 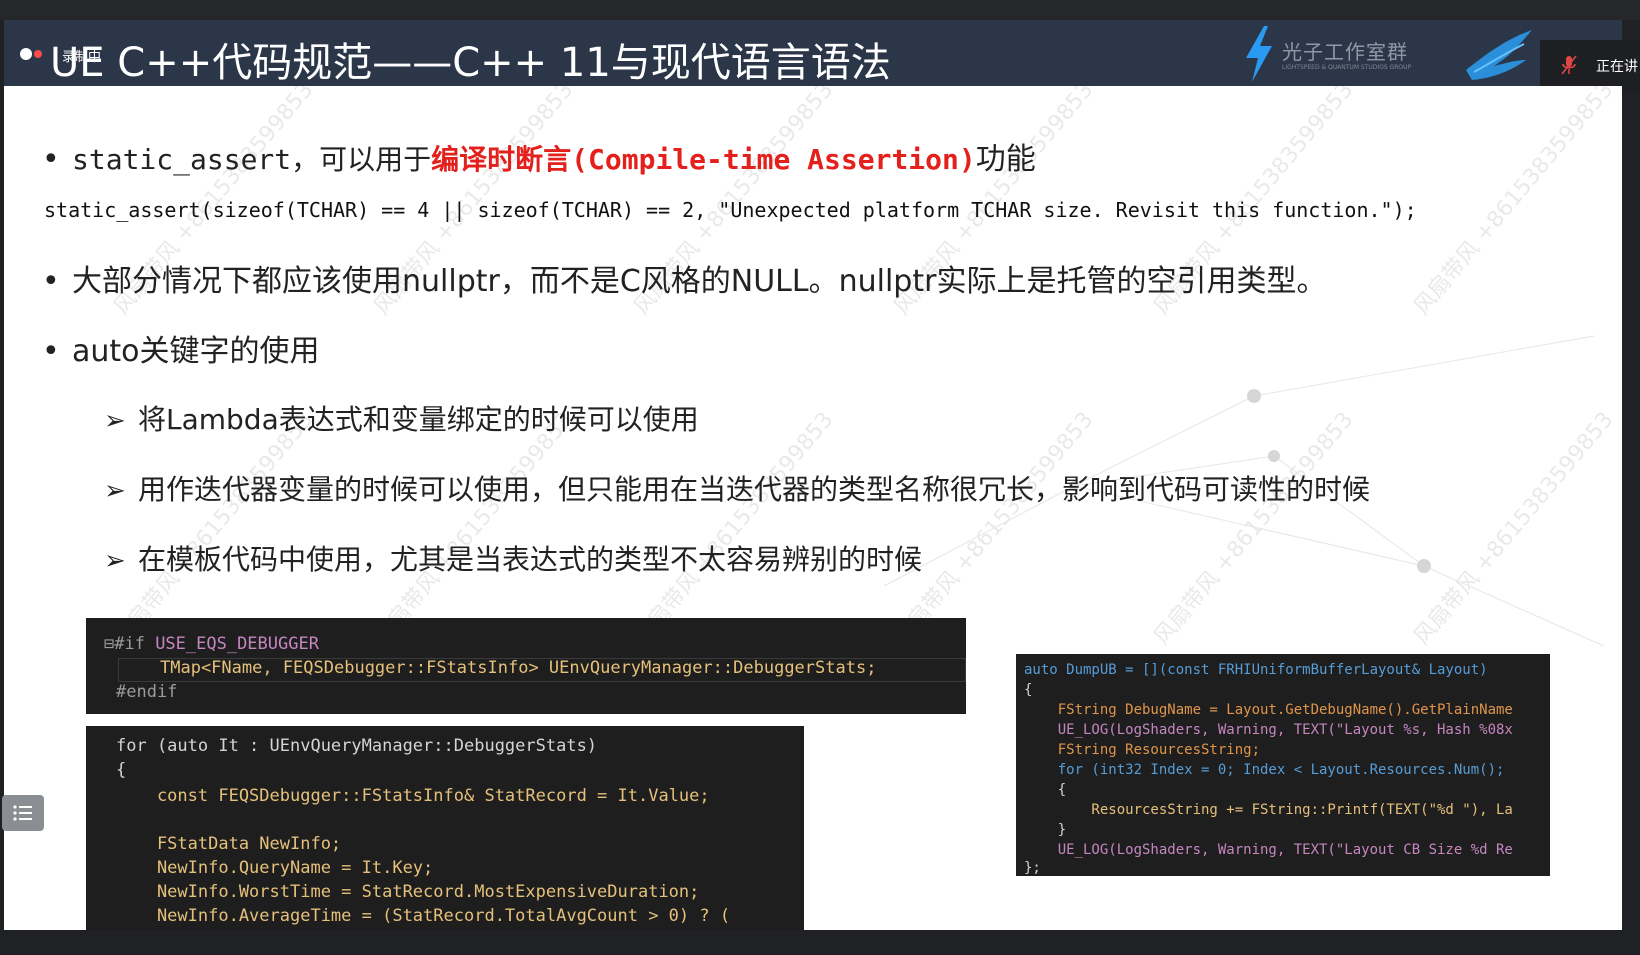 What do you see at coordinates (1005, 159) in the screenshot?
I see `bullet-static-assert-suffix: 功能` at bounding box center [1005, 159].